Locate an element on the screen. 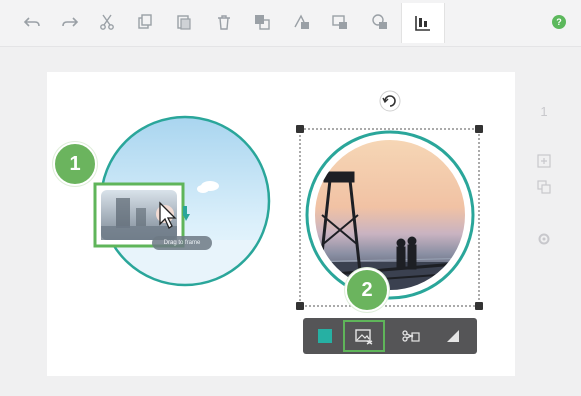 The image size is (581, 396). adjust-button is located at coordinates (453, 336).